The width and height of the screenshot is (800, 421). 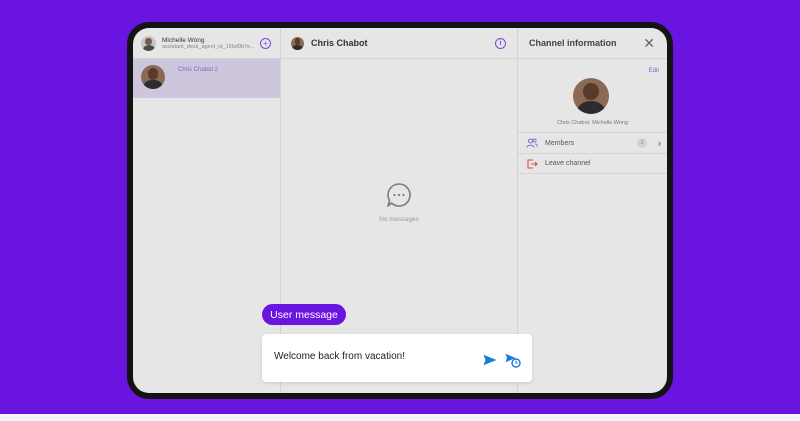 I want to click on channel-info-title: Channel information, so click(x=573, y=43).